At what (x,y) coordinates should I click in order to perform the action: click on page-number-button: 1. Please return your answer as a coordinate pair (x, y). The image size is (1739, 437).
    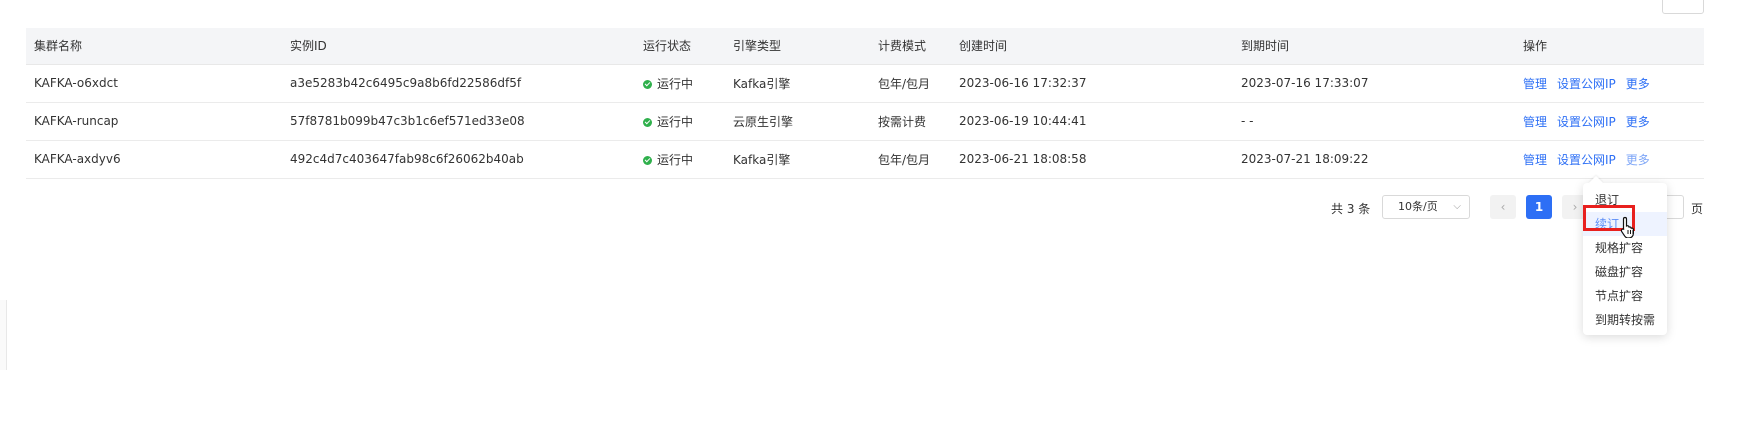
    Looking at the image, I should click on (1539, 207).